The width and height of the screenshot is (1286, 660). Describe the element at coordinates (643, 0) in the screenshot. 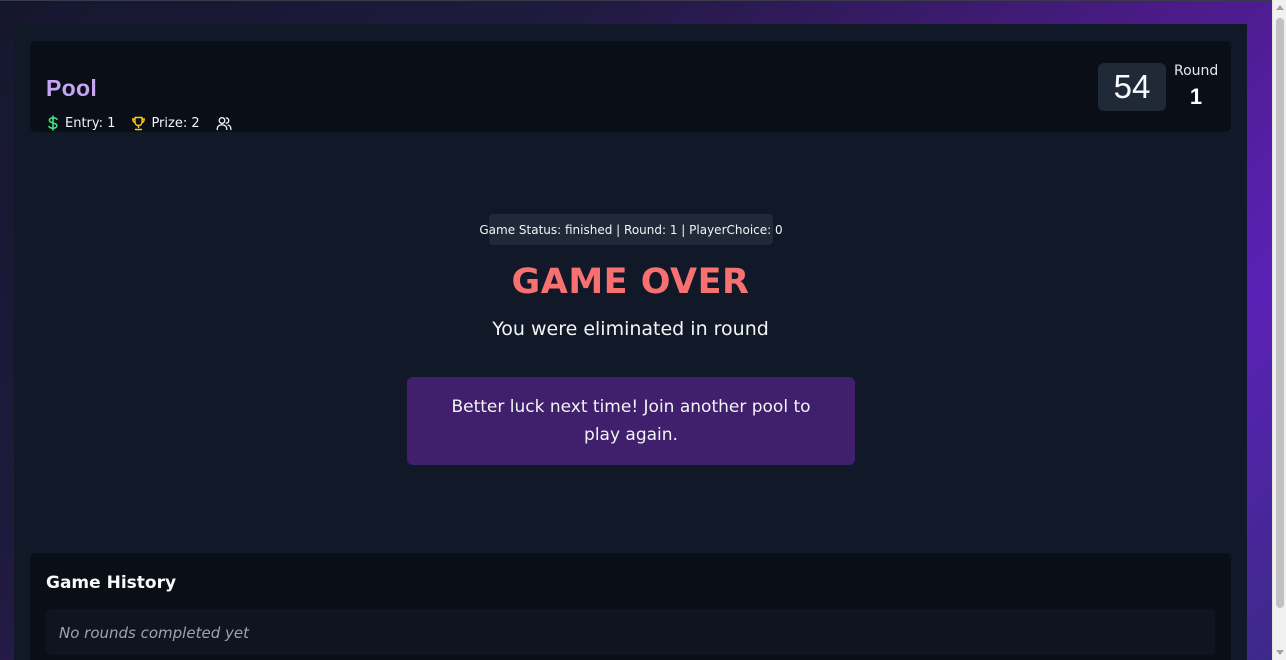

I see `window-top-border` at that location.